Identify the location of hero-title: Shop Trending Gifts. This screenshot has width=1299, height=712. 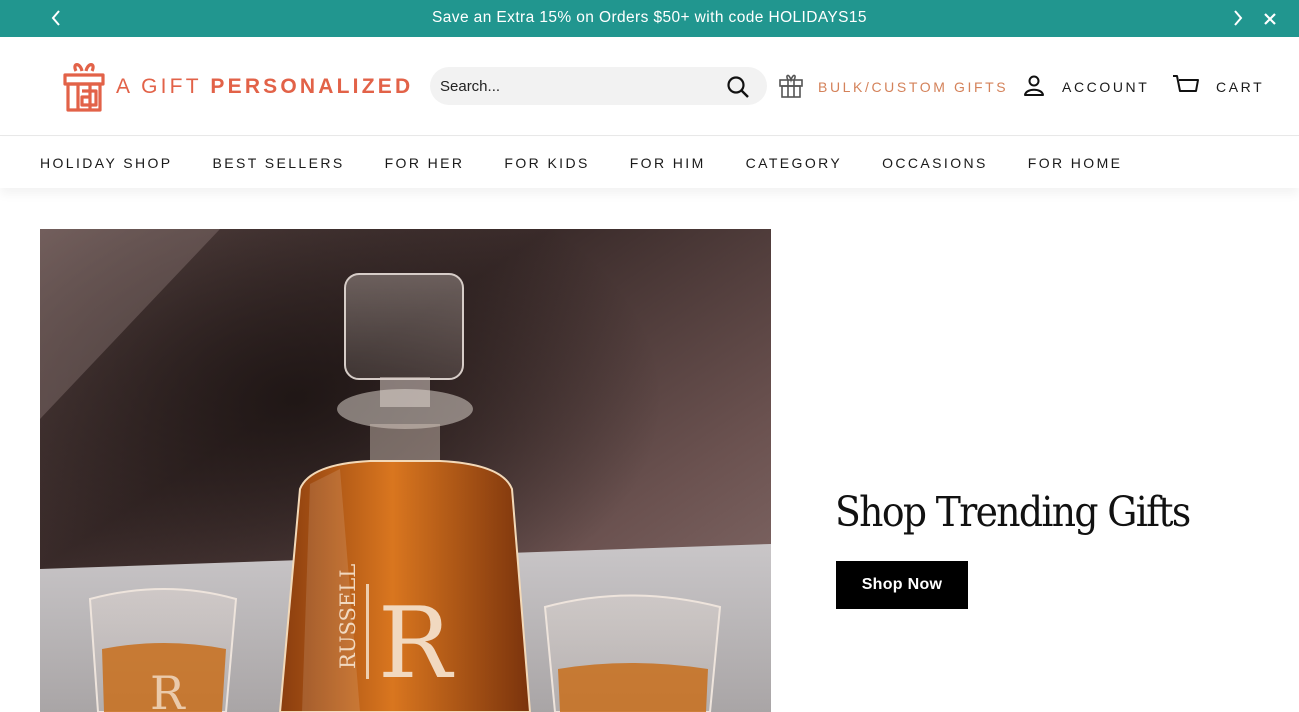
(1013, 512).